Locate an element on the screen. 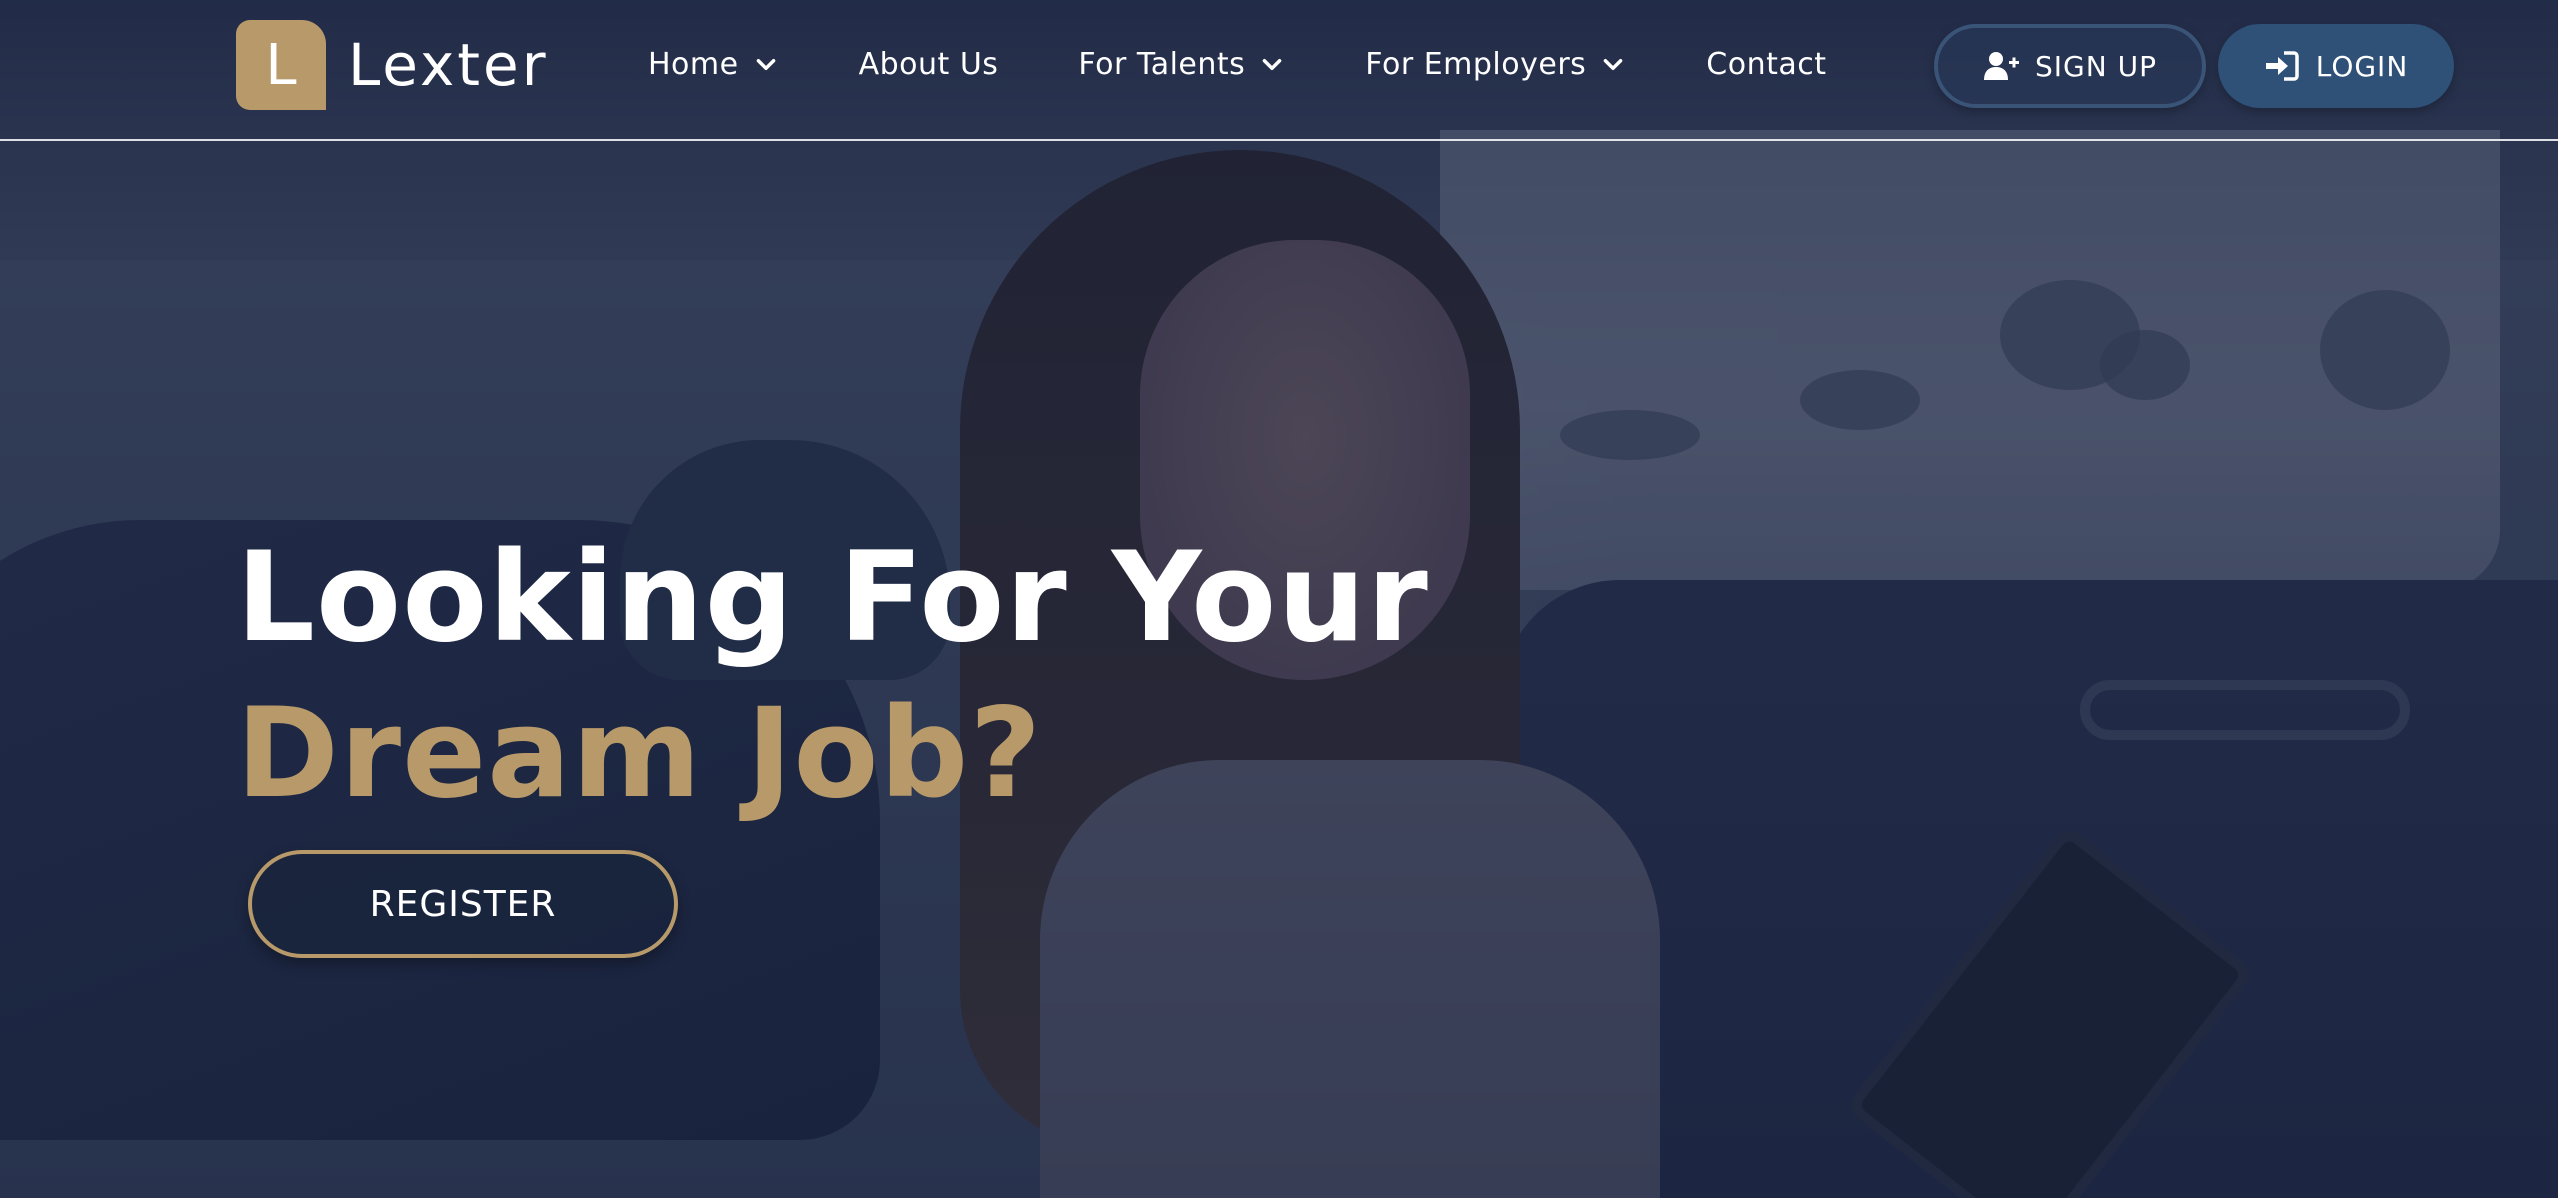 This screenshot has width=2558, height=1198. user-plus-icon is located at coordinates (2002, 66).